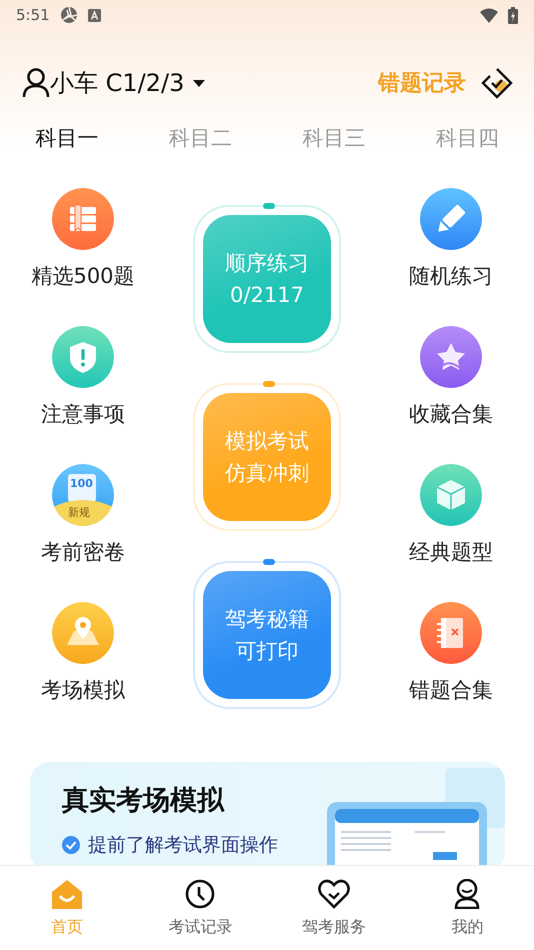 The height and width of the screenshot is (950, 534). What do you see at coordinates (451, 219) in the screenshot?
I see `pencil-icon` at bounding box center [451, 219].